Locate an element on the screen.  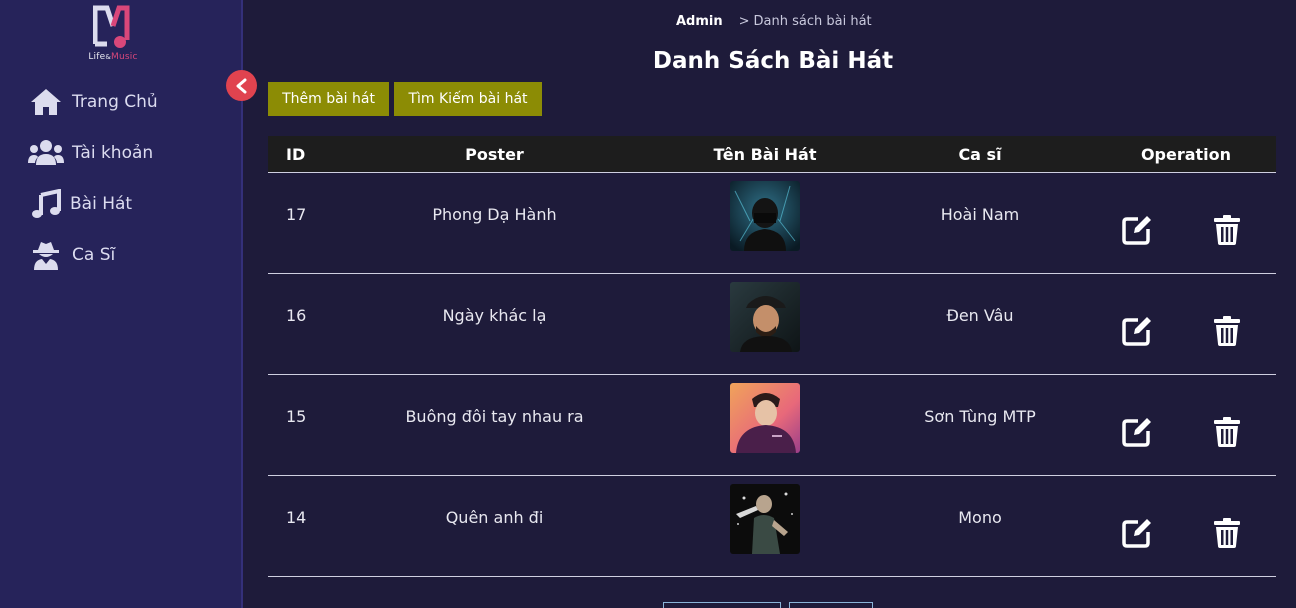
brand-line2: Music is located at coordinates (124, 57).